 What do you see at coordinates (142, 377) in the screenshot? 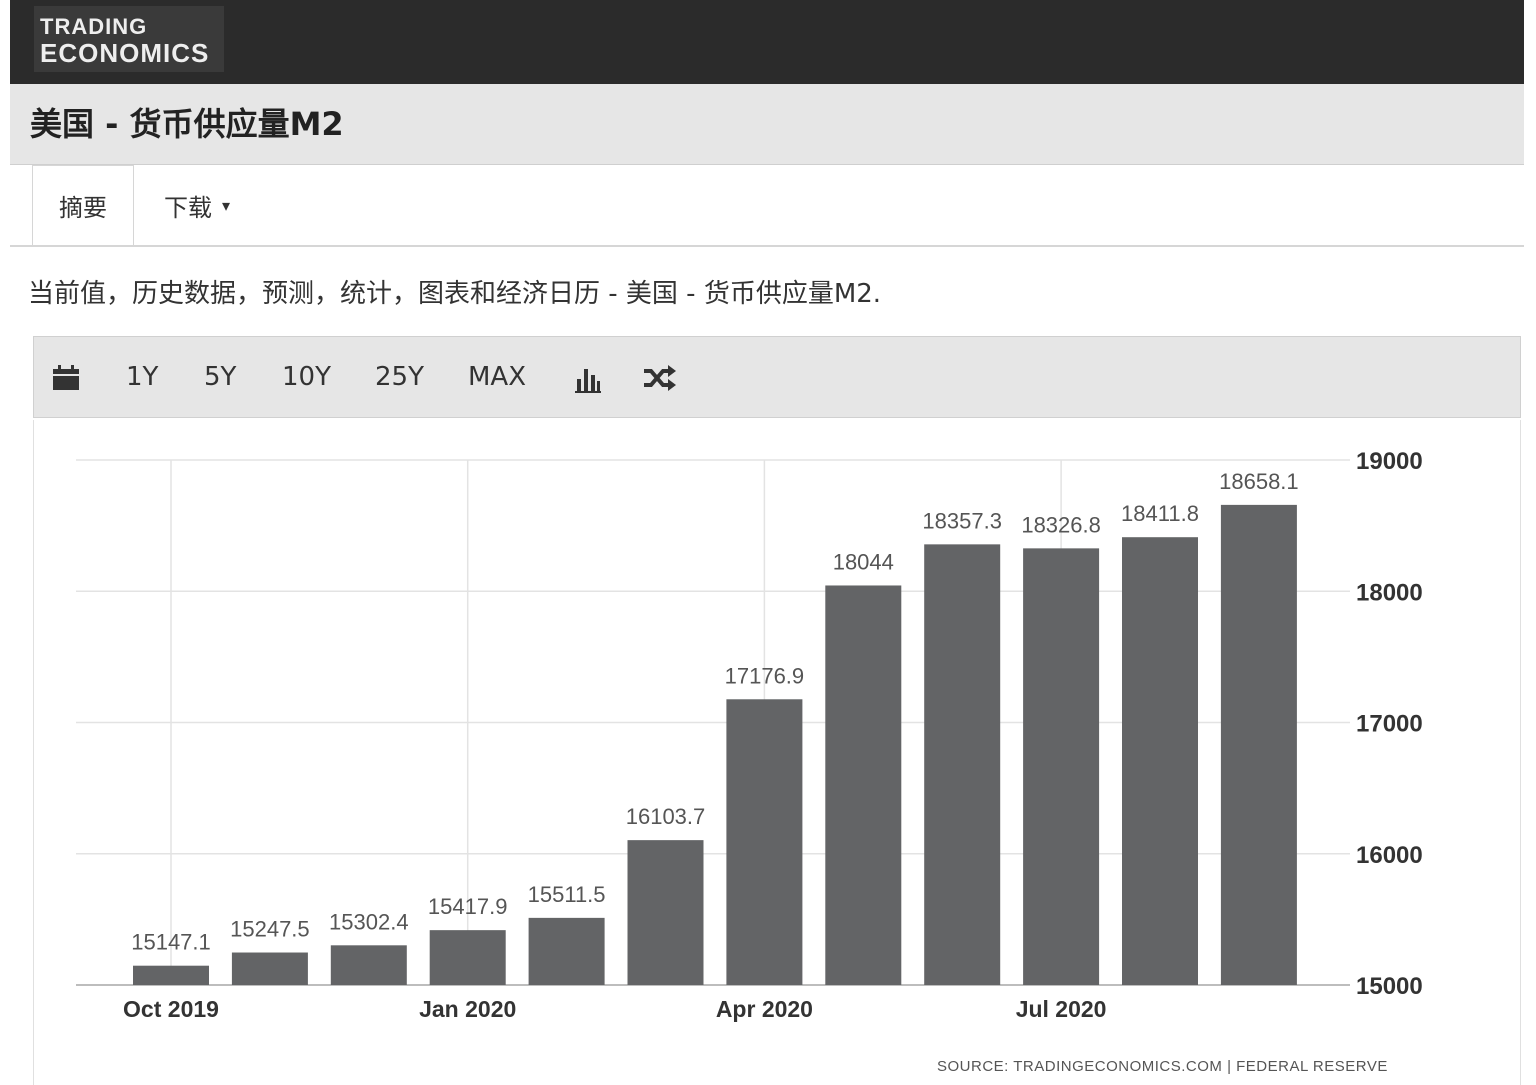
I see `range-1y-button: 1Y` at bounding box center [142, 377].